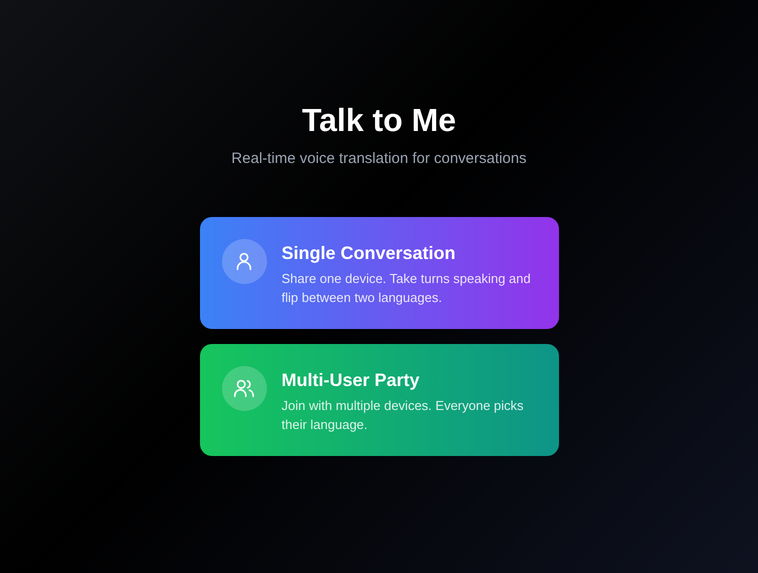 This screenshot has width=758, height=573. I want to click on card-title: Multi-User Party, so click(351, 380).